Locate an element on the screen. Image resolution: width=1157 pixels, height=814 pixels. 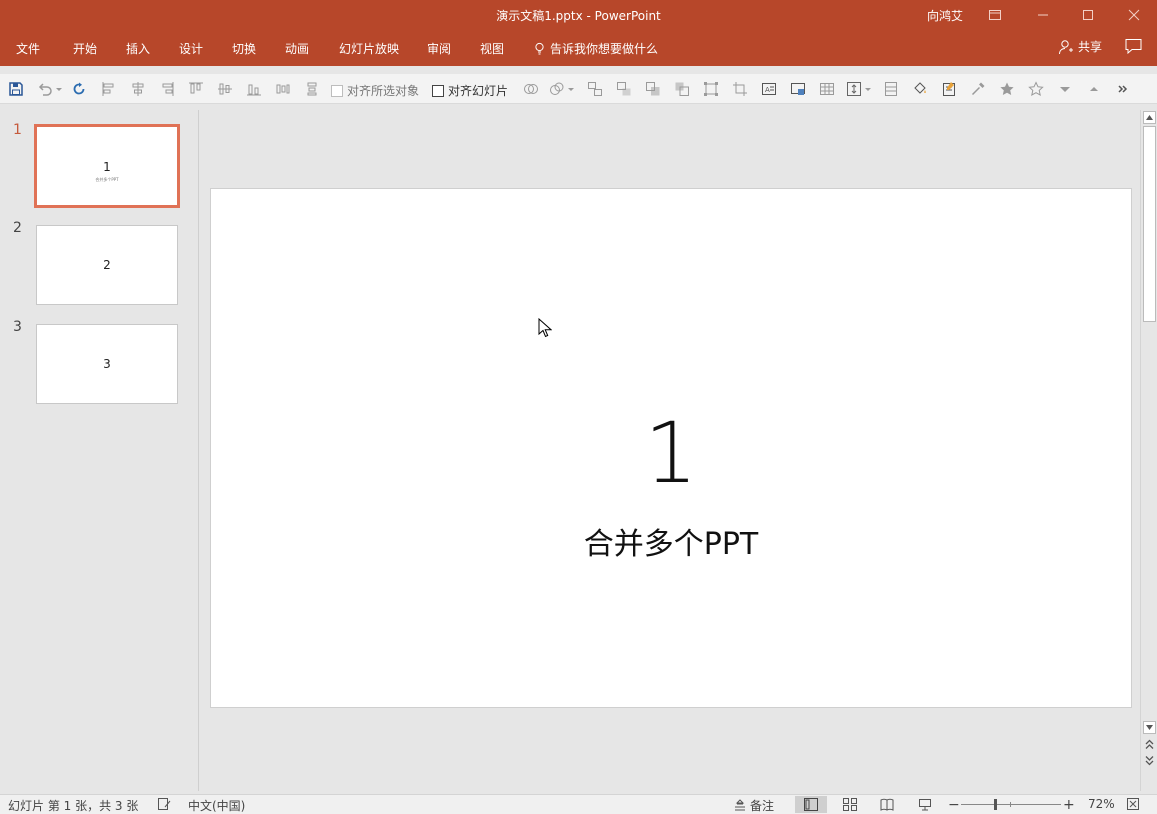
distribute-vertically-button is located at coordinates (312, 89).